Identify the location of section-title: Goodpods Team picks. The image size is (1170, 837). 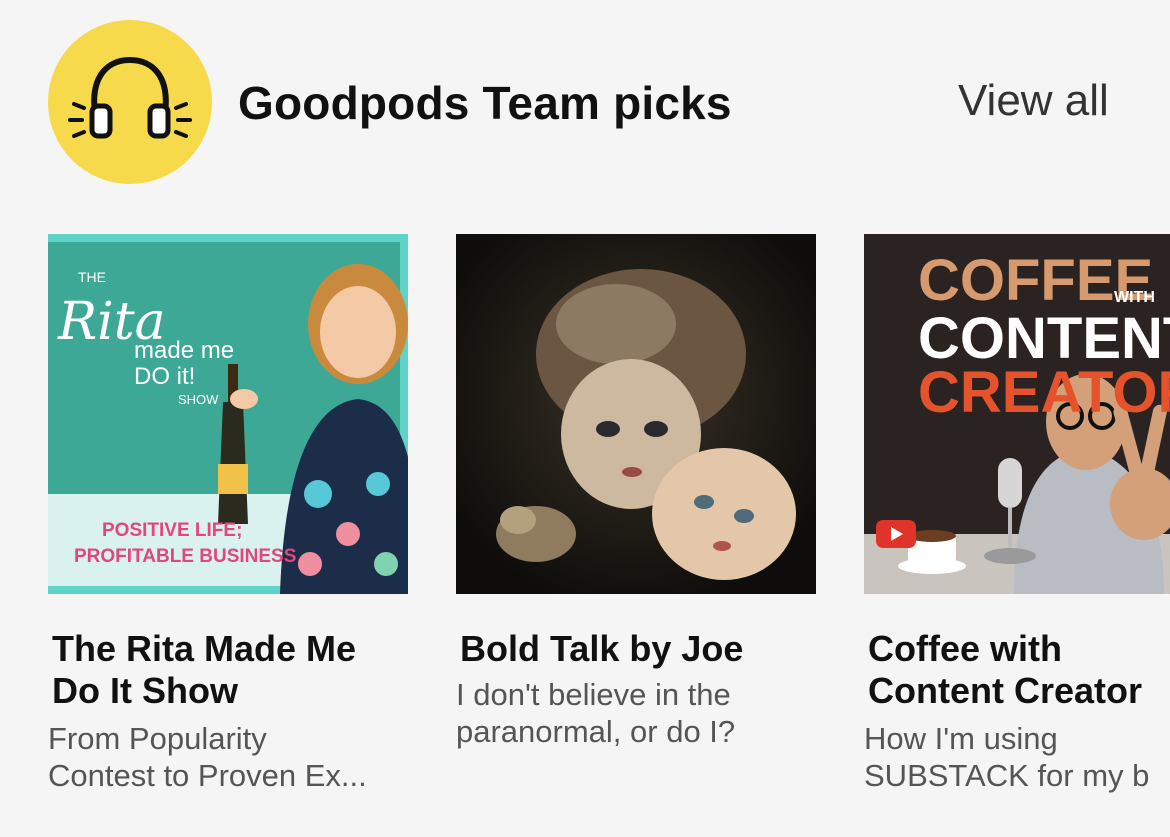
(485, 103).